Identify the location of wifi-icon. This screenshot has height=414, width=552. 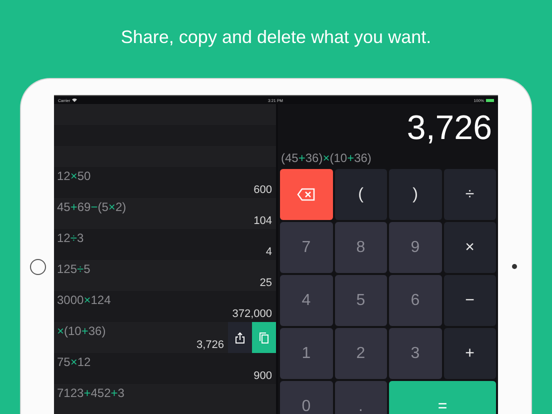
(75, 100).